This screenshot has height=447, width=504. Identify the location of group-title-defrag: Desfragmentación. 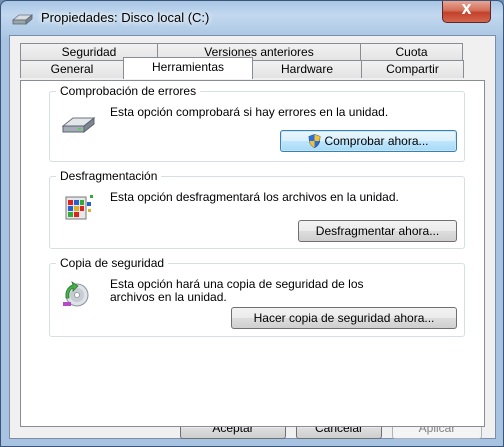
(109, 176).